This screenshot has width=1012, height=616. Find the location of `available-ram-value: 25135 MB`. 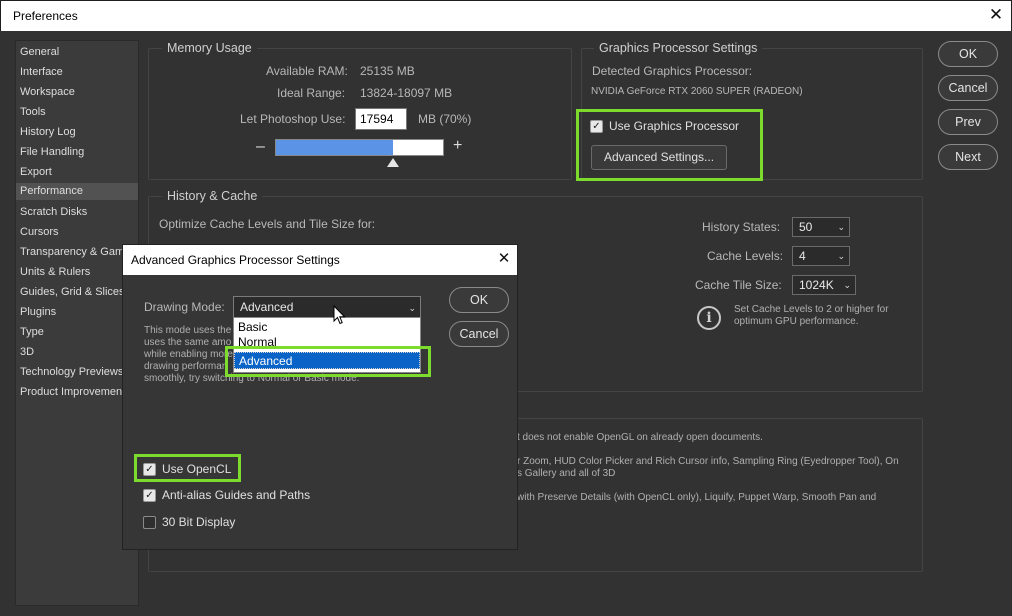

available-ram-value: 25135 MB is located at coordinates (387, 71).